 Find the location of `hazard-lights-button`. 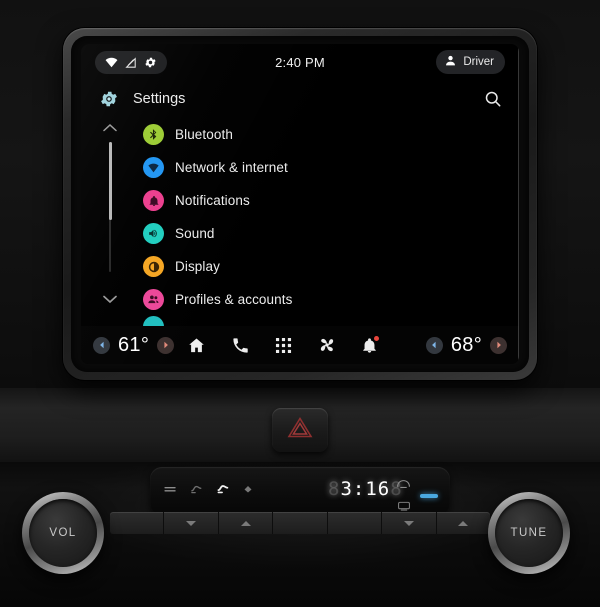

hazard-lights-button is located at coordinates (300, 430).